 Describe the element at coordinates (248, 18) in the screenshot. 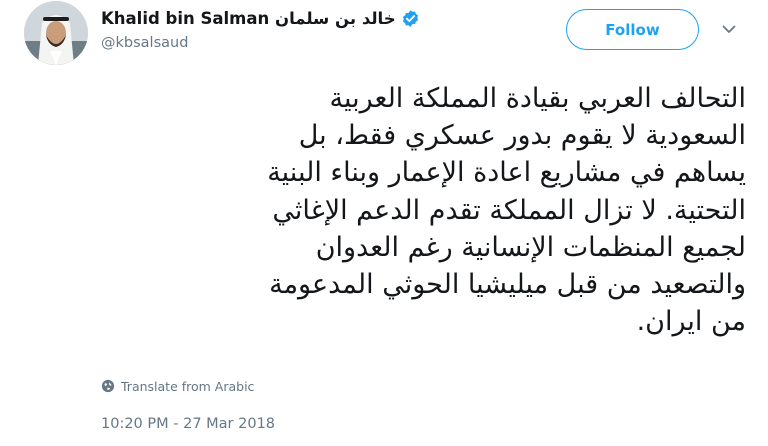

I see `author-display-name: Khalid bin Salman خالد بن سلمان` at that location.